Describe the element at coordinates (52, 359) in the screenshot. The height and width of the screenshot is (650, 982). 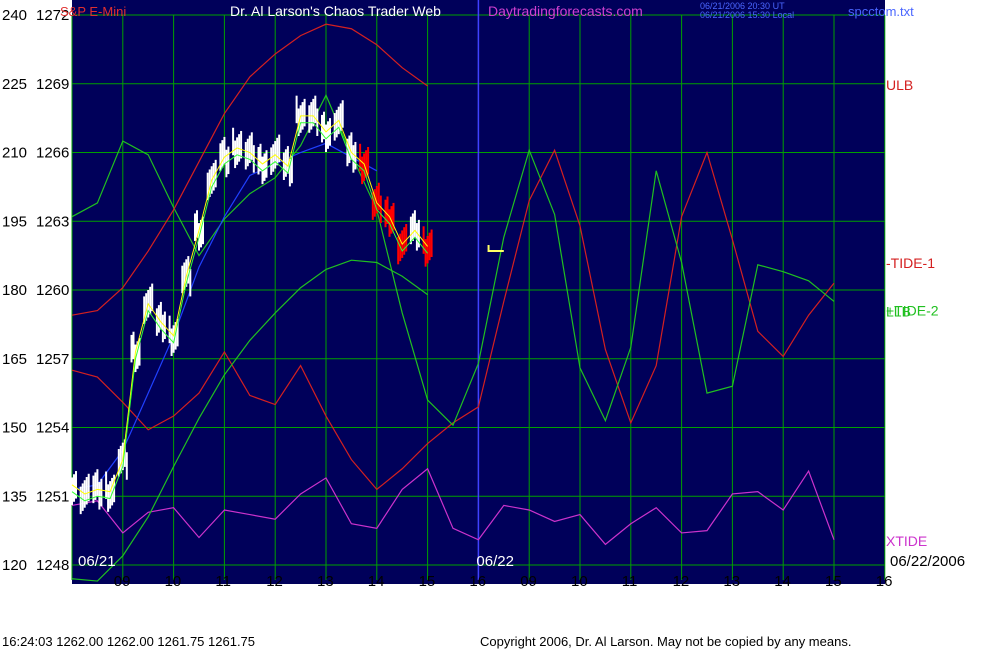
I see `price-tick: 1257` at that location.